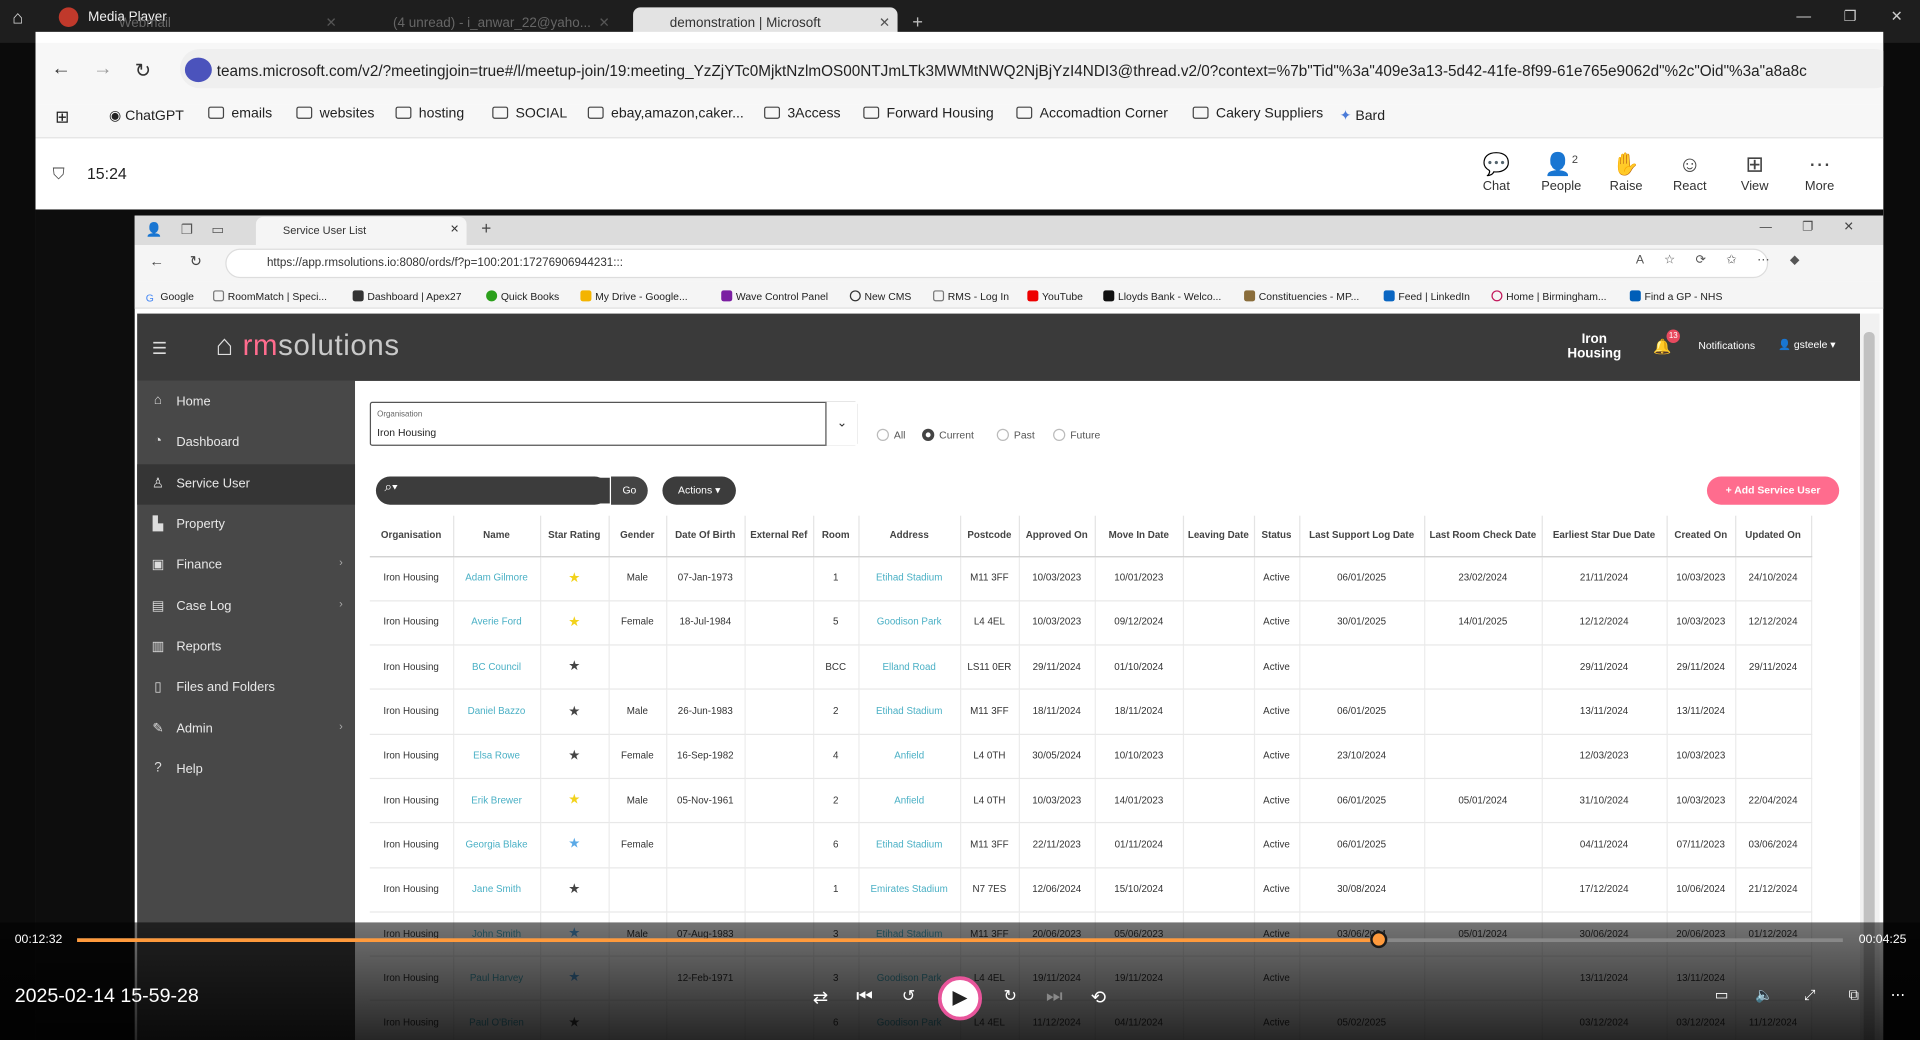 This screenshot has width=1920, height=1040. Describe the element at coordinates (1701, 536) in the screenshot. I see `column-header: Created On` at that location.